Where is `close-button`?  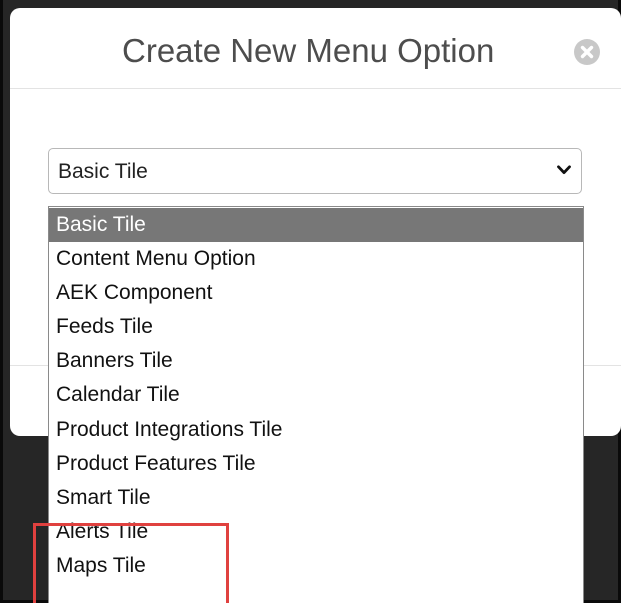 close-button is located at coordinates (587, 52).